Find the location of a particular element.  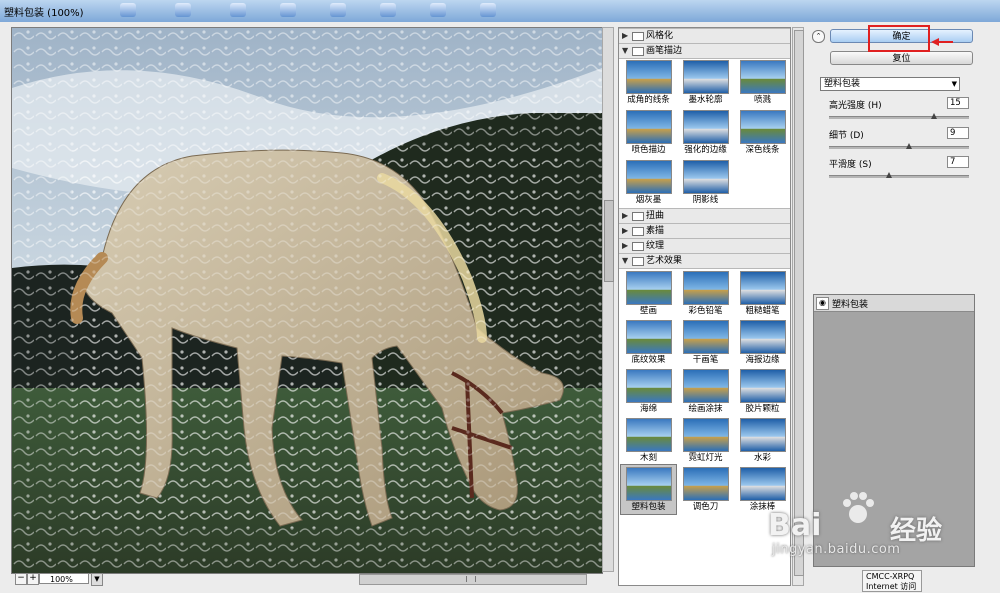

preview-horizontal-scrollbar is located at coordinates (473, 579).